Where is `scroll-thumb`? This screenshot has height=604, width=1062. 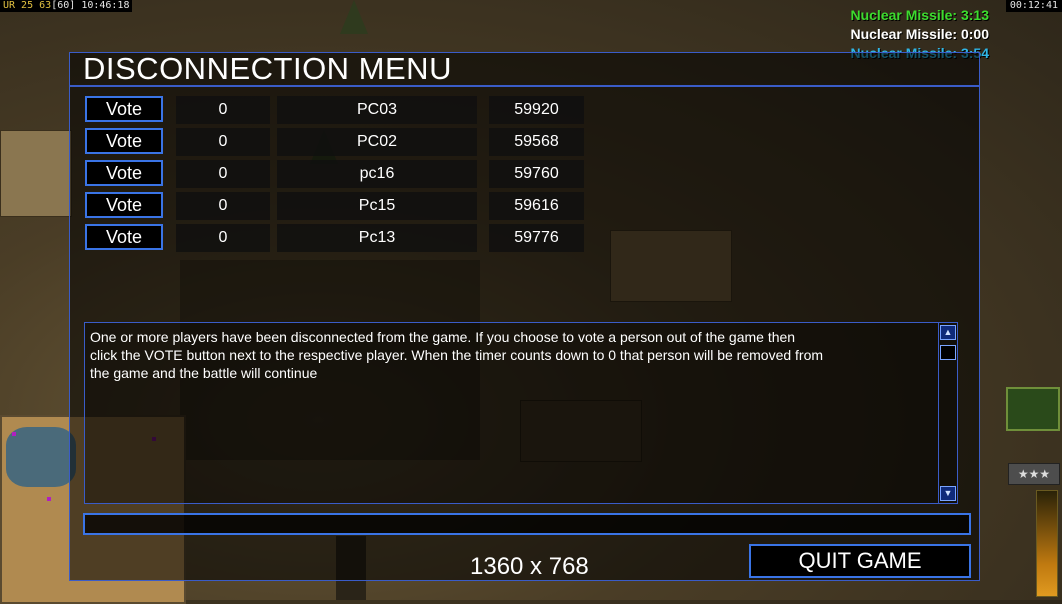
scroll-thumb is located at coordinates (948, 352).